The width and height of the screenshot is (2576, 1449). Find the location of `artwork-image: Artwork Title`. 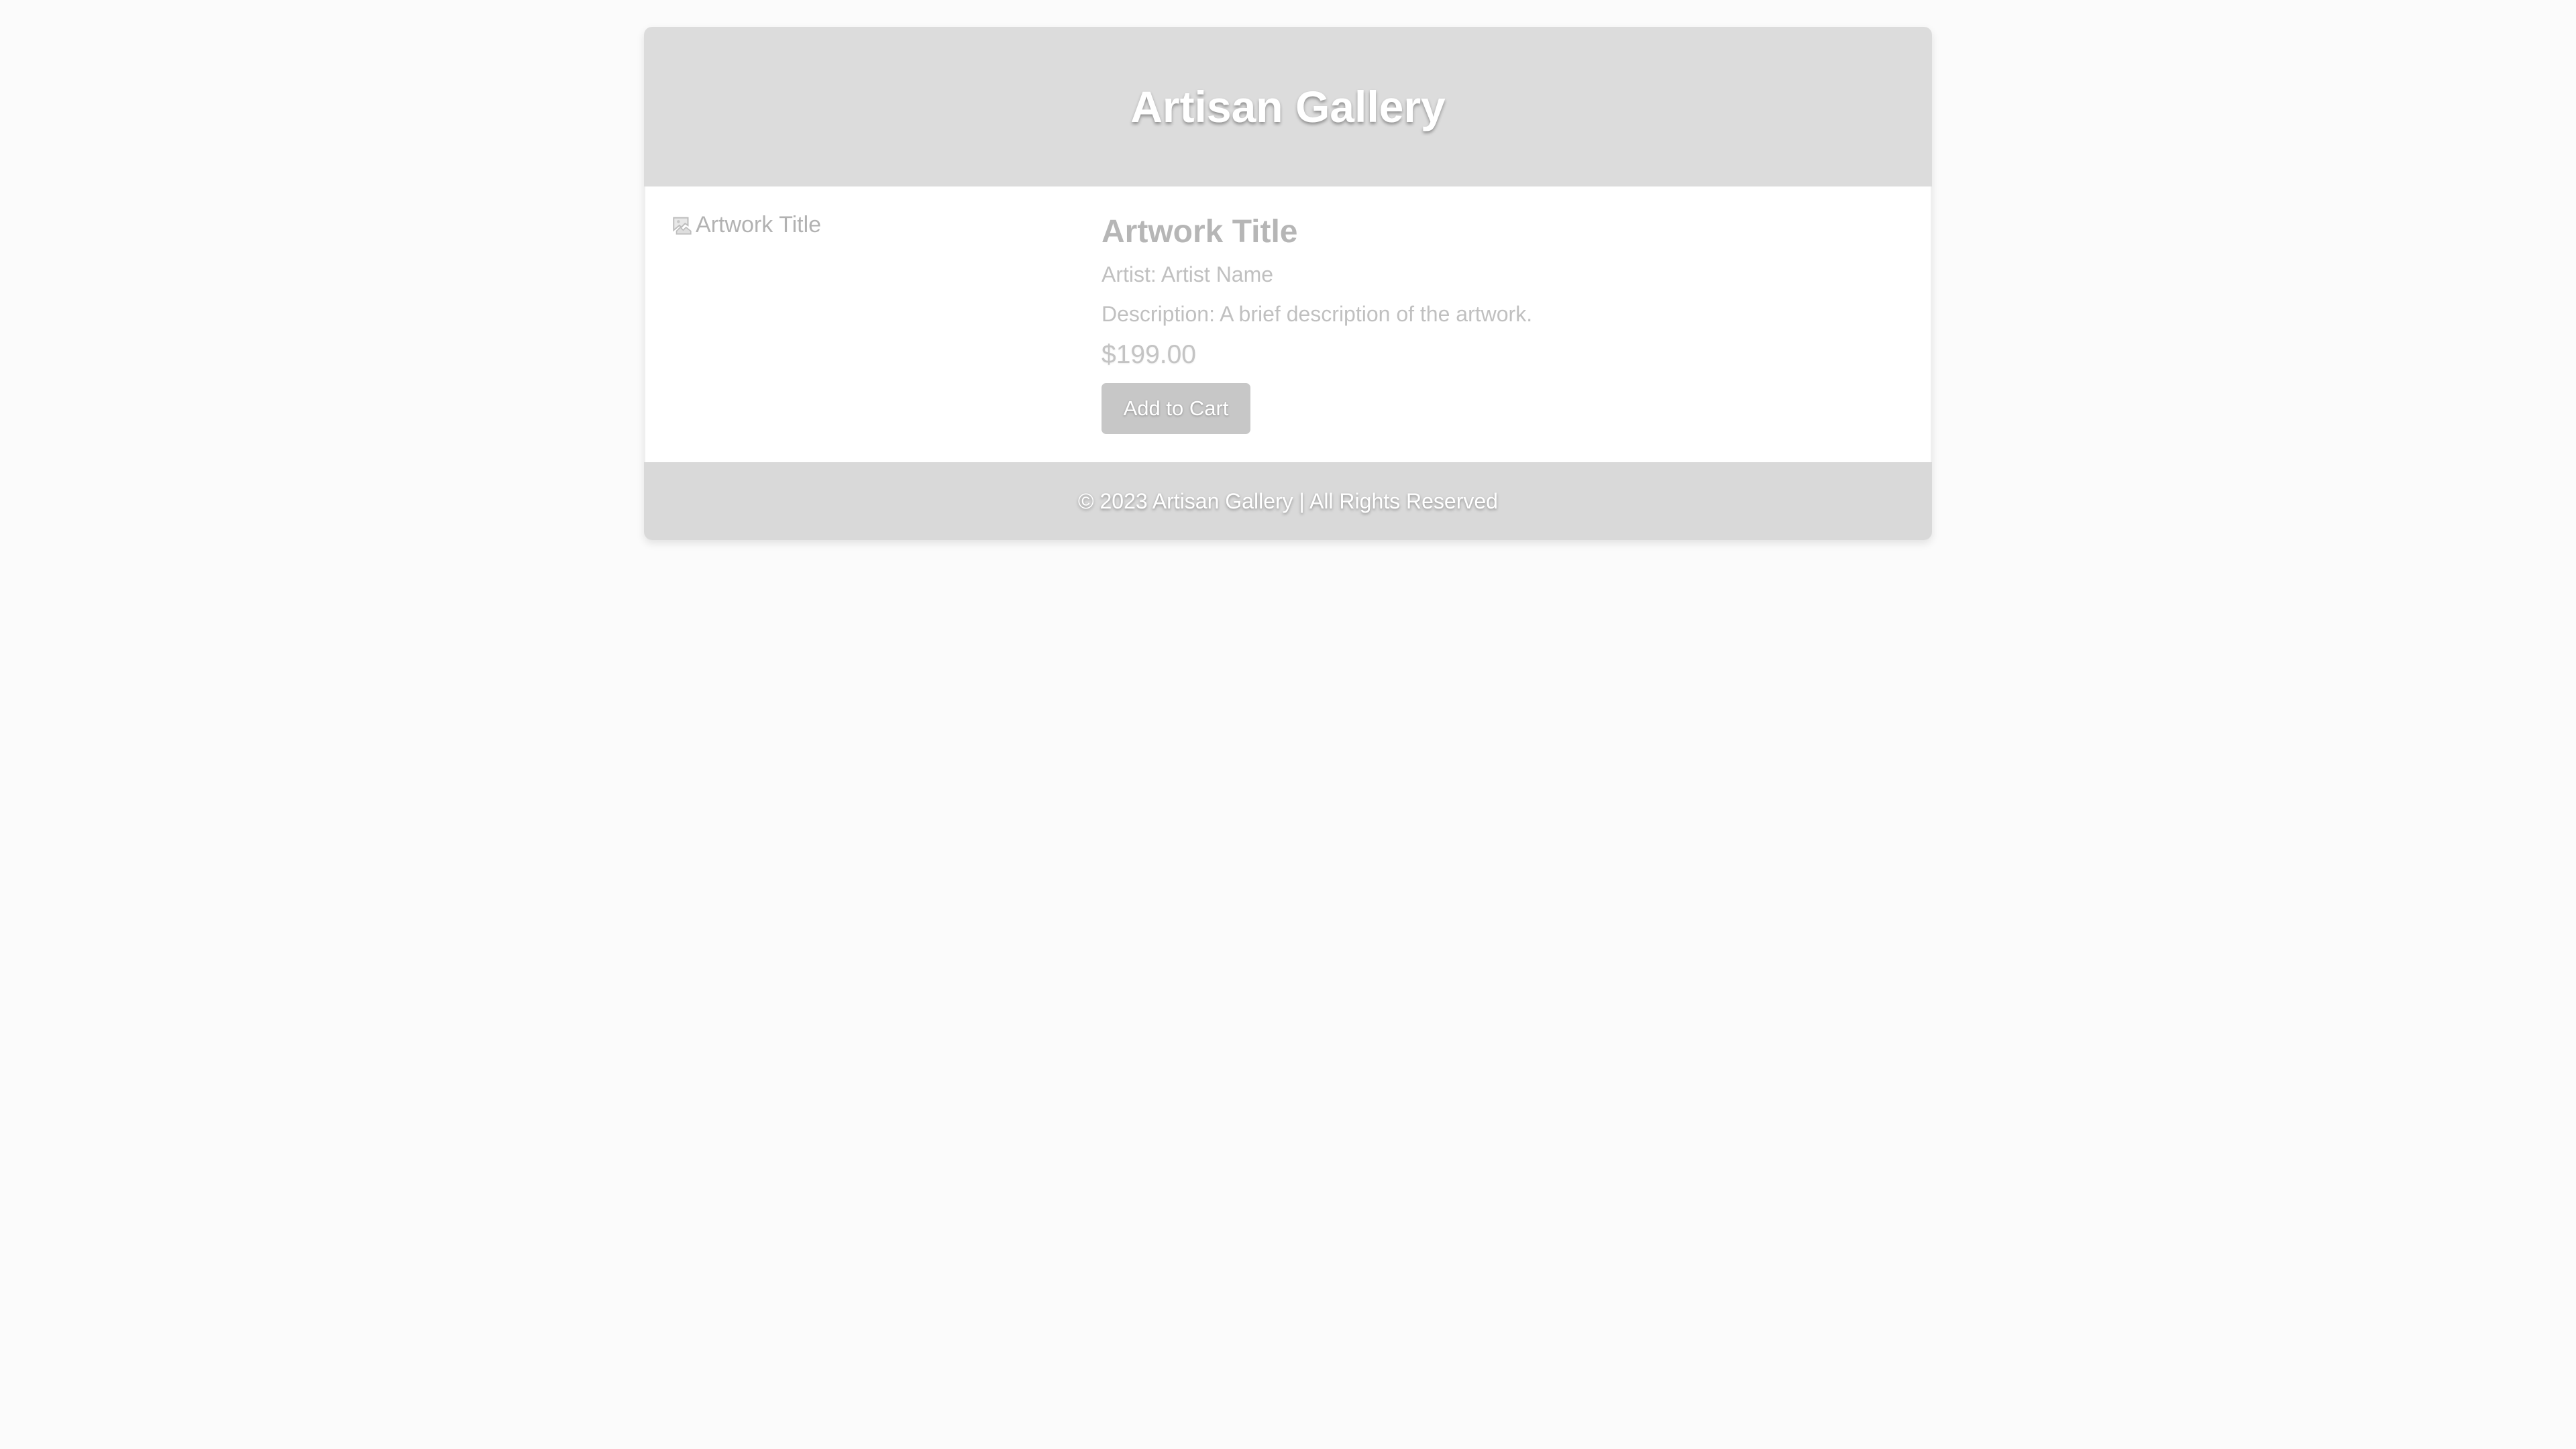

artwork-image: Artwork Title is located at coordinates (886, 323).